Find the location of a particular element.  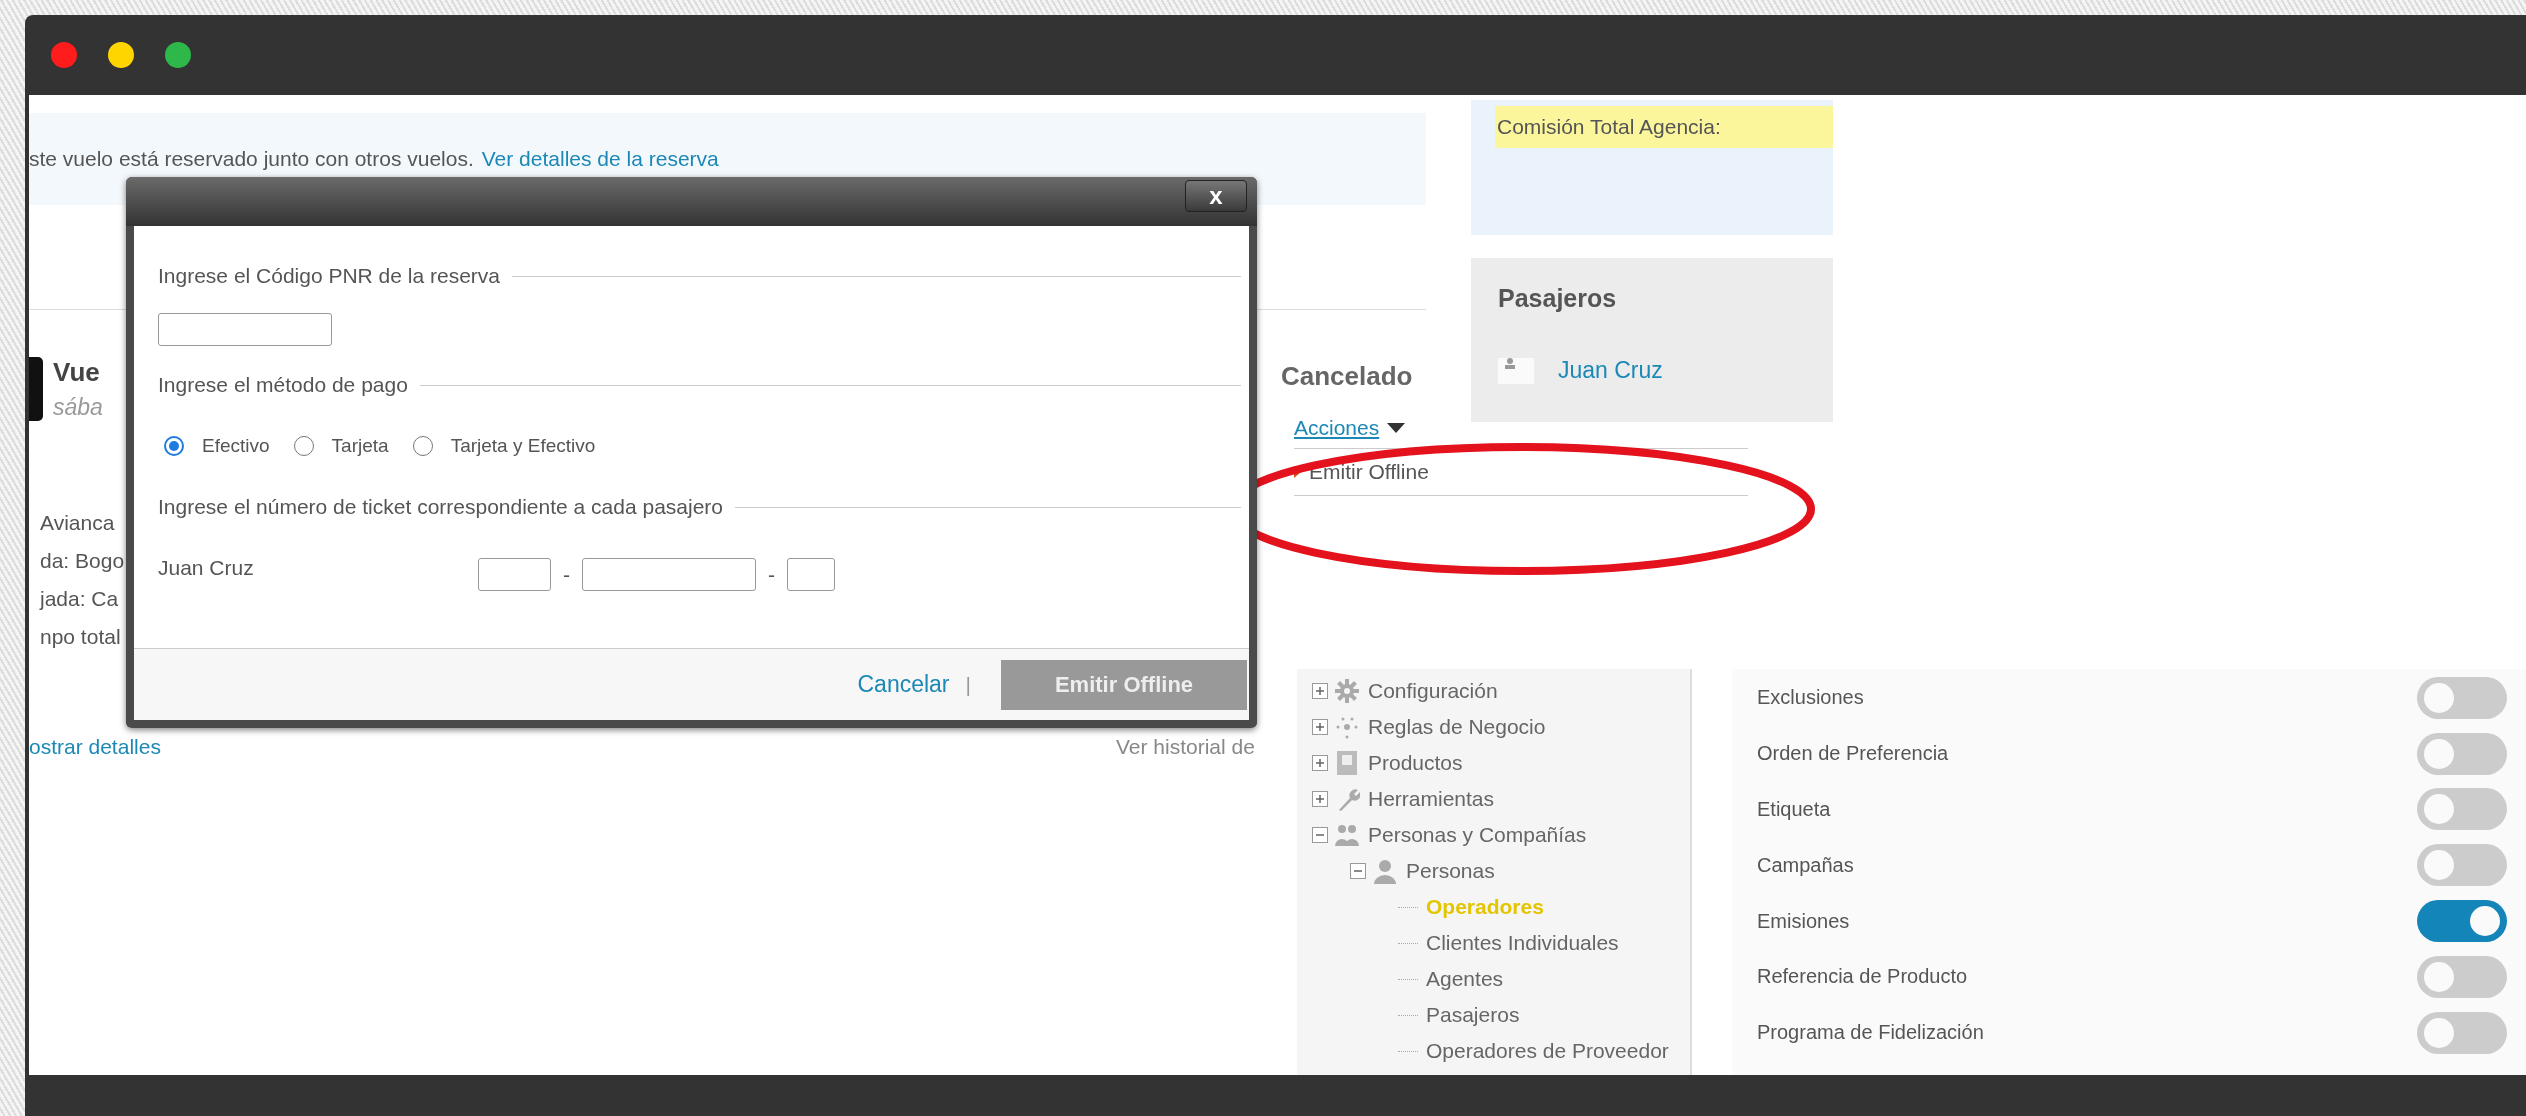

logo-icon is located at coordinates (36, 389).